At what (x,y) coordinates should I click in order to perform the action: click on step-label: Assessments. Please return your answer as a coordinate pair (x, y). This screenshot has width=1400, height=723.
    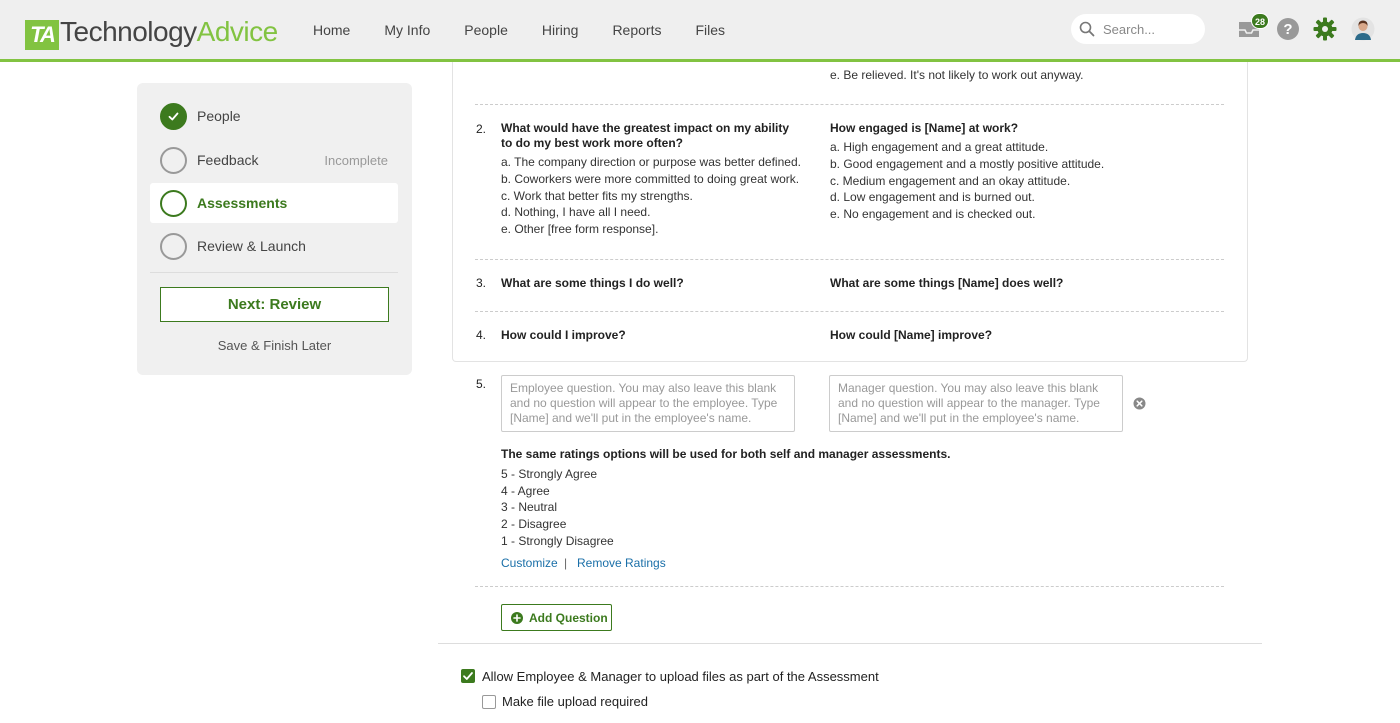
    Looking at the image, I should click on (242, 203).